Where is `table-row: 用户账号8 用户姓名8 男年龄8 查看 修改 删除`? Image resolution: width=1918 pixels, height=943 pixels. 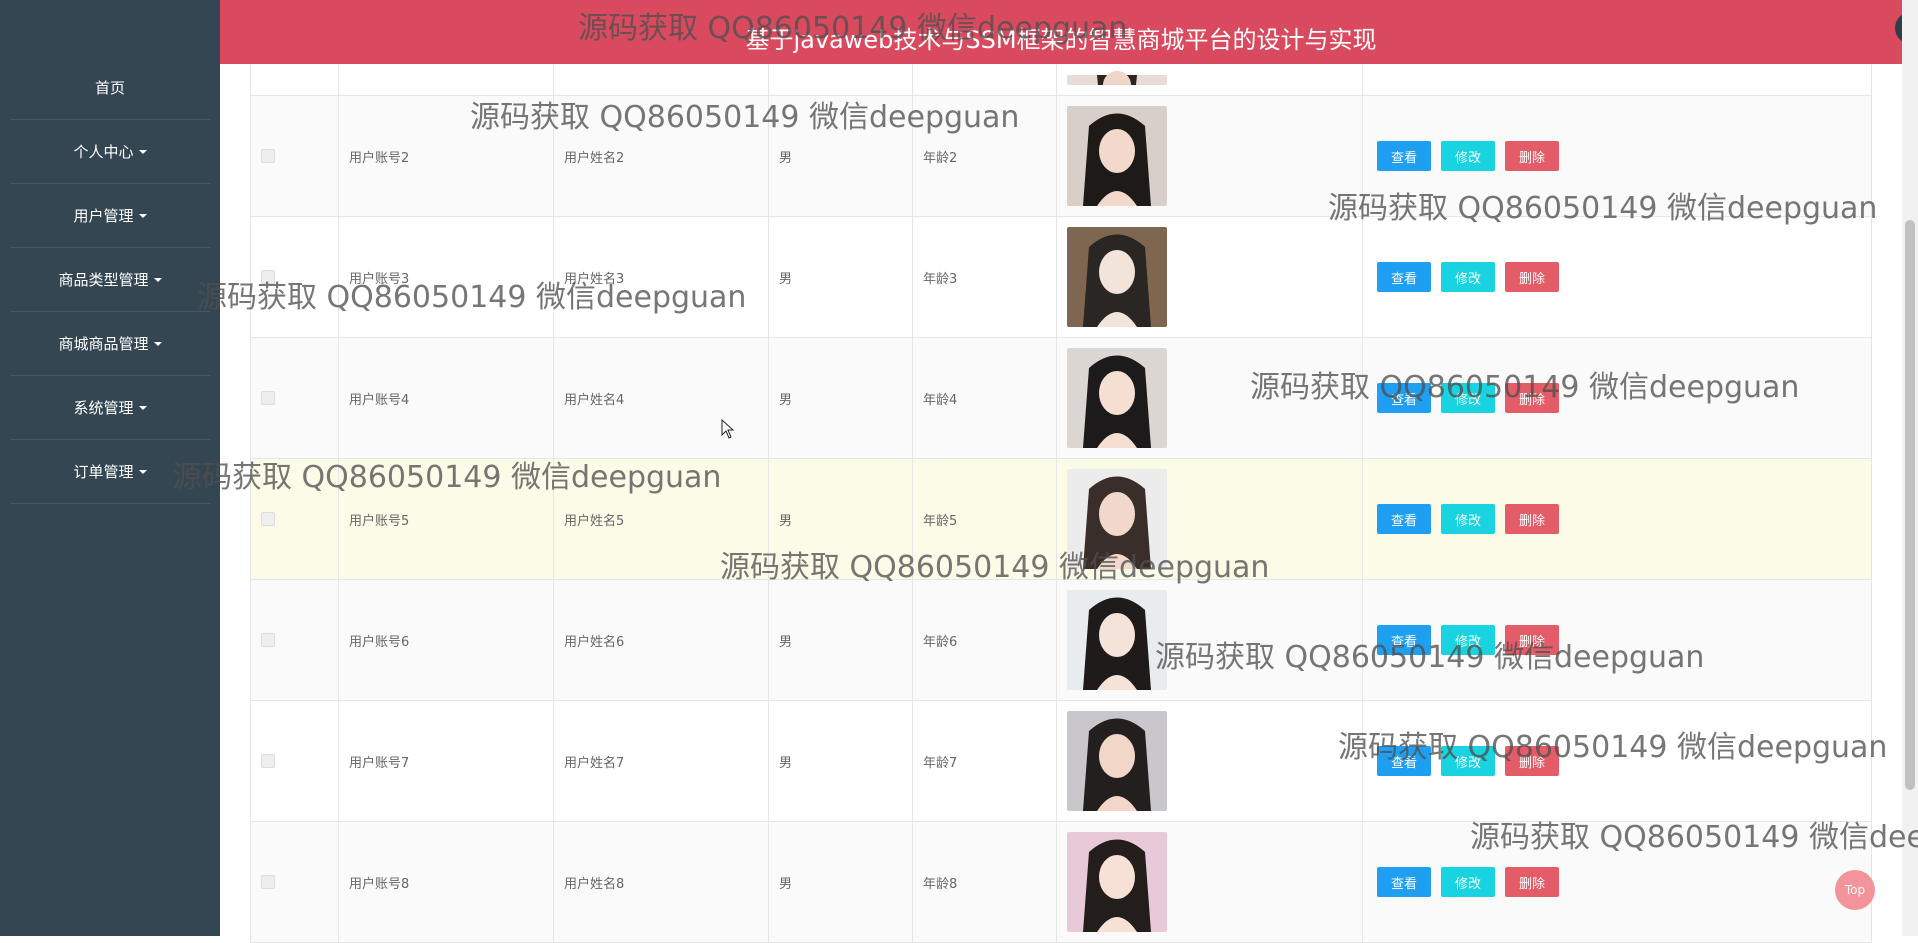
table-row: 用户账号8 用户姓名8 男年龄8 查看 修改 删除 is located at coordinates (1061, 882).